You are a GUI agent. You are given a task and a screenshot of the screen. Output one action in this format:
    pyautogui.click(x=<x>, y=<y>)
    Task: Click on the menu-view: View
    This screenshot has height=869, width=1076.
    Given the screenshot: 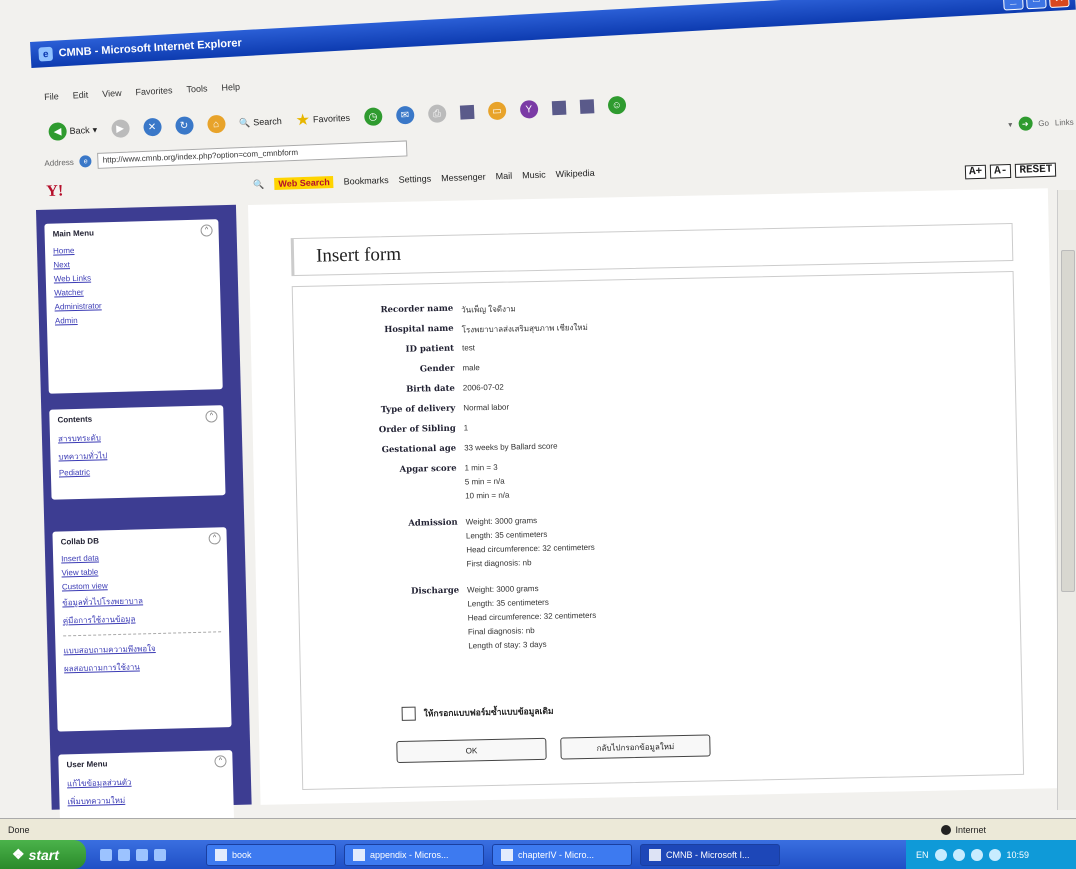 What is the action you would take?
    pyautogui.click(x=112, y=93)
    